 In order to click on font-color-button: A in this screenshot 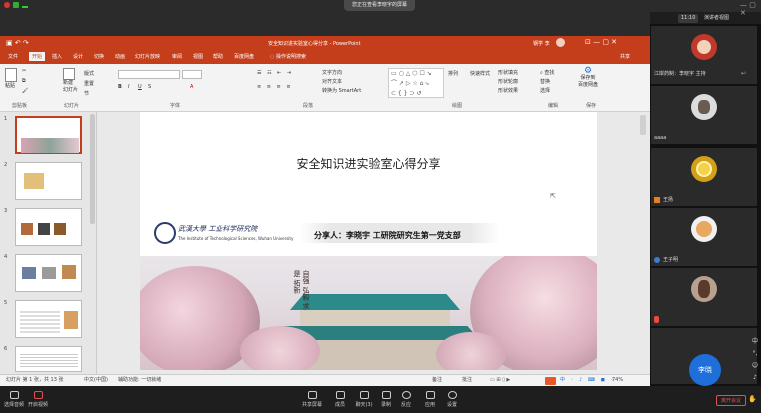, I will do `click(191, 87)`.